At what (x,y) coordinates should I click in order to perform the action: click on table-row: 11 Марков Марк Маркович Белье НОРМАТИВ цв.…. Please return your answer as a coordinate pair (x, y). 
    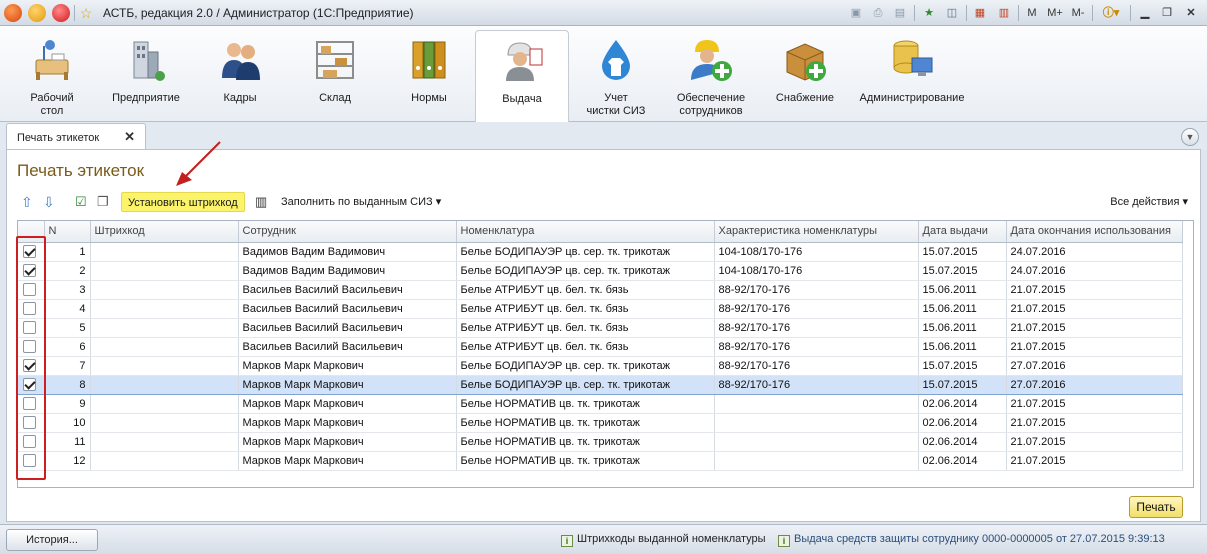
    Looking at the image, I should click on (600, 442).